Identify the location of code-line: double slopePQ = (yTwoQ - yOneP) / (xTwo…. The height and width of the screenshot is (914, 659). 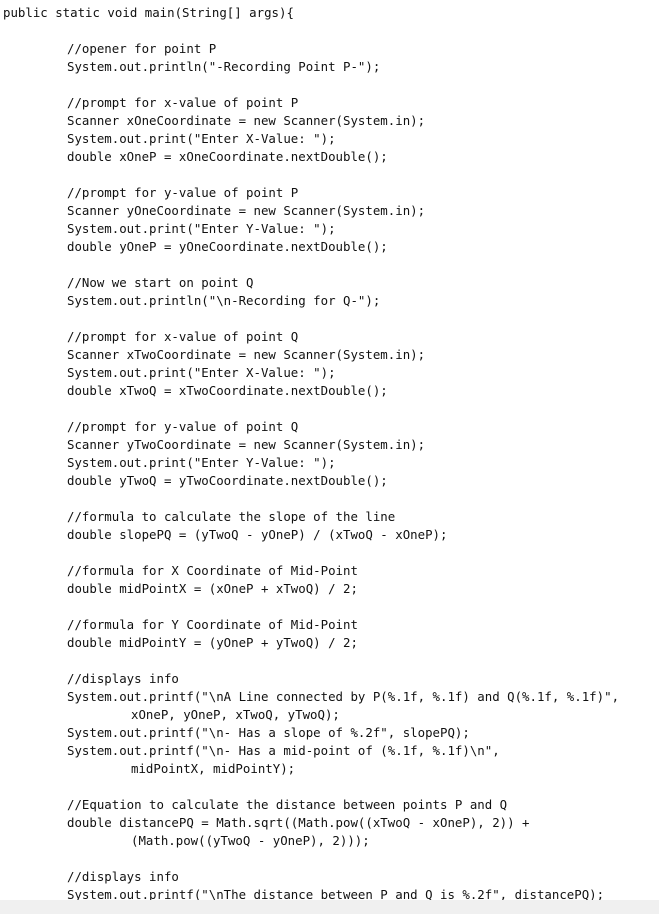
(257, 534).